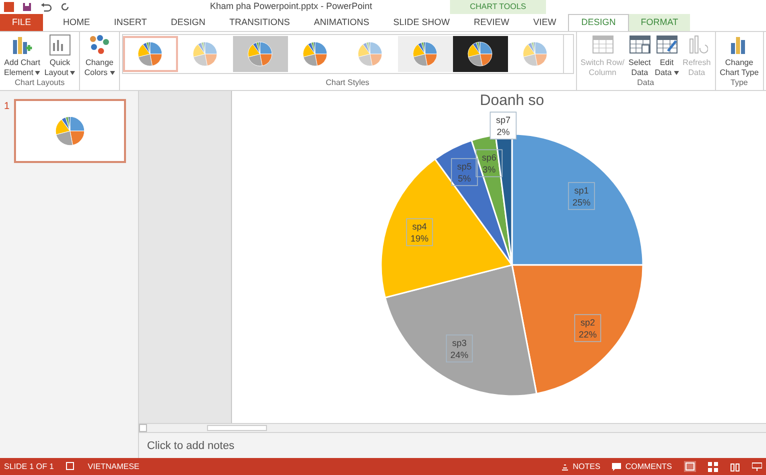 The height and width of the screenshot is (475, 766). Describe the element at coordinates (503, 120) in the screenshot. I see `slice-label: sp7` at that location.